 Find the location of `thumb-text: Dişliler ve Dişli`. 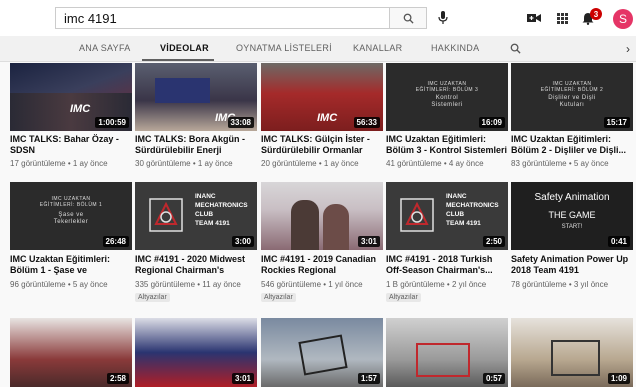

thumb-text: Dişliler ve Dişli is located at coordinates (572, 98).